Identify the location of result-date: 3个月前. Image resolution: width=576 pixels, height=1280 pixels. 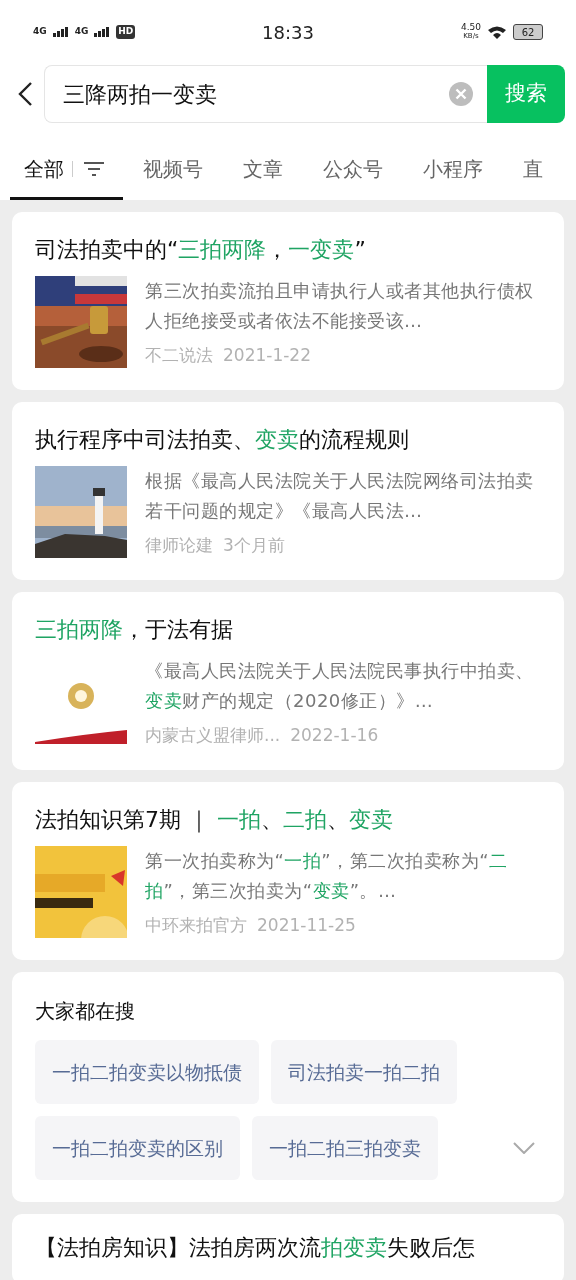
(254, 545).